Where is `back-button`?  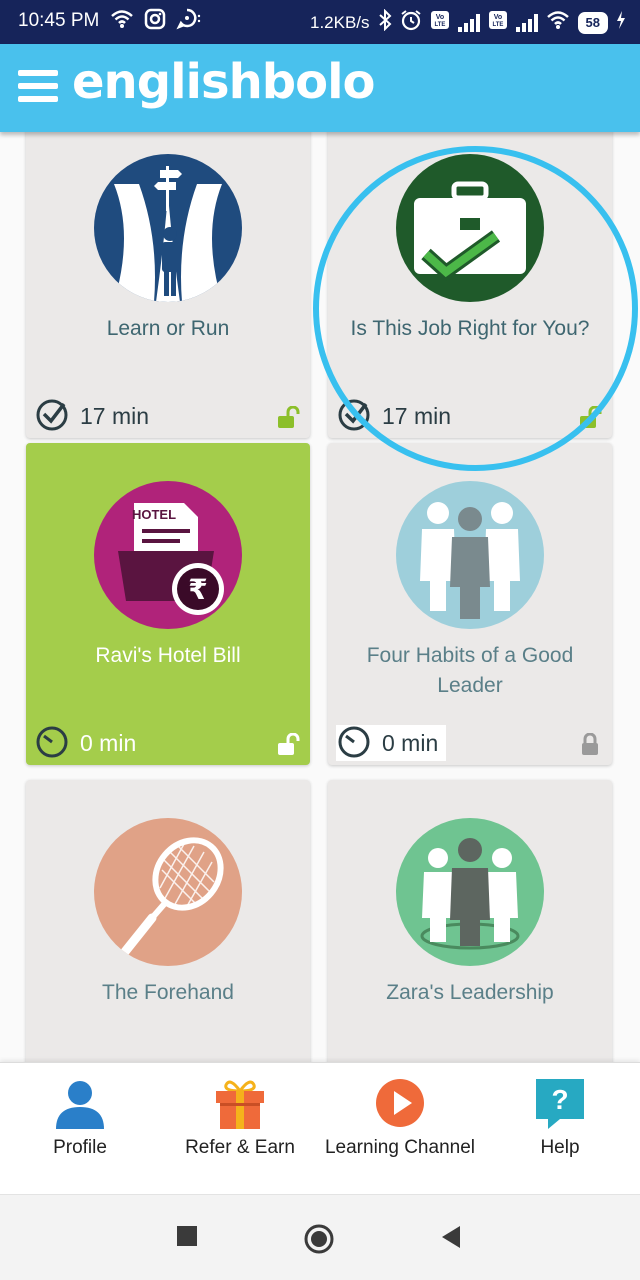 back-button is located at coordinates (451, 1239).